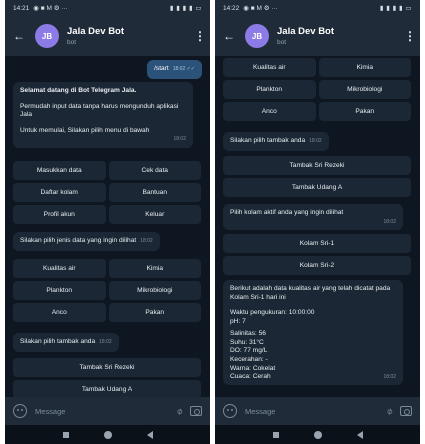 This screenshot has height=444, width=425. Describe the element at coordinates (248, 334) in the screenshot. I see `report-salinitas: Salinitas: 56` at that location.